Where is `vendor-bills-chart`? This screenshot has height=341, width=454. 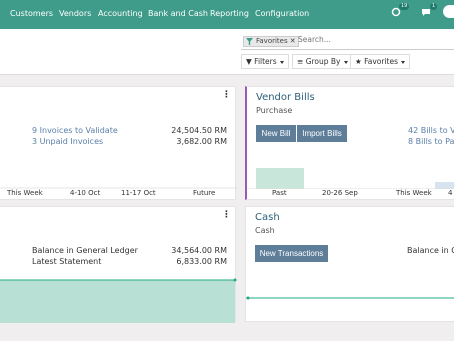
vendor-bills-chart is located at coordinates (350, 178).